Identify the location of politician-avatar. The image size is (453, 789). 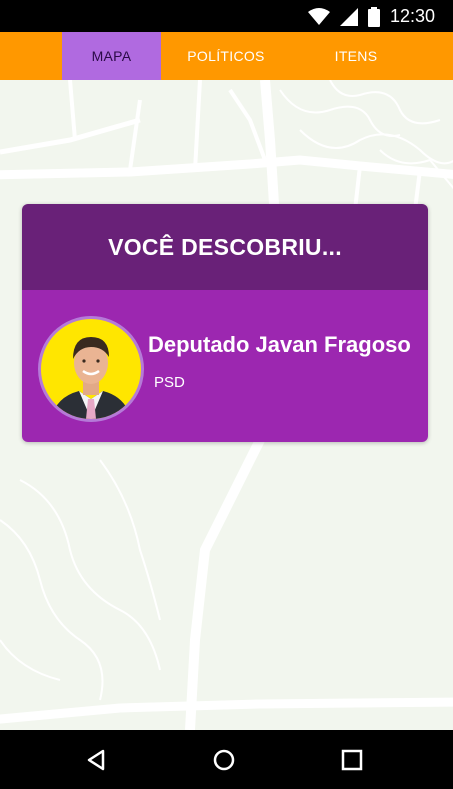
(91, 369).